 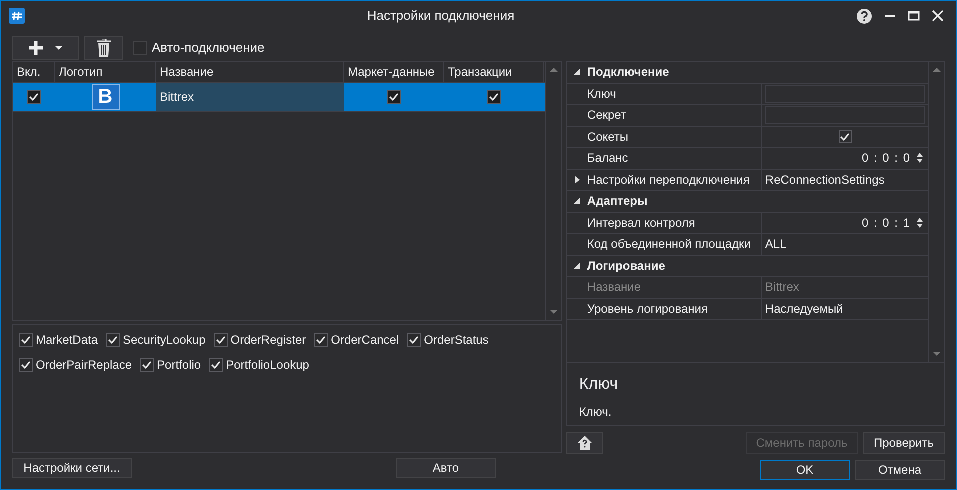 I want to click on property-name: Баланс, so click(x=674, y=158).